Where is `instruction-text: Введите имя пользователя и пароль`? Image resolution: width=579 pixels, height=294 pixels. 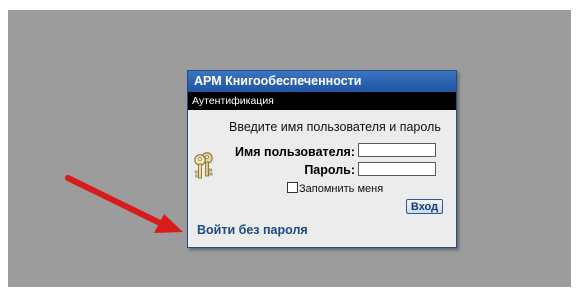 instruction-text: Введите имя пользователя и пароль is located at coordinates (335, 127).